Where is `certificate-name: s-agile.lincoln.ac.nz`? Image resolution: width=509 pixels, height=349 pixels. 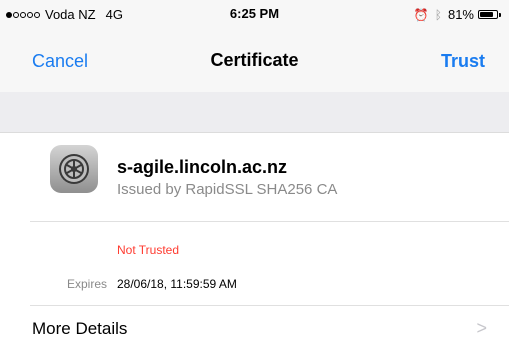
certificate-name: s-agile.lincoln.ac.nz is located at coordinates (202, 167).